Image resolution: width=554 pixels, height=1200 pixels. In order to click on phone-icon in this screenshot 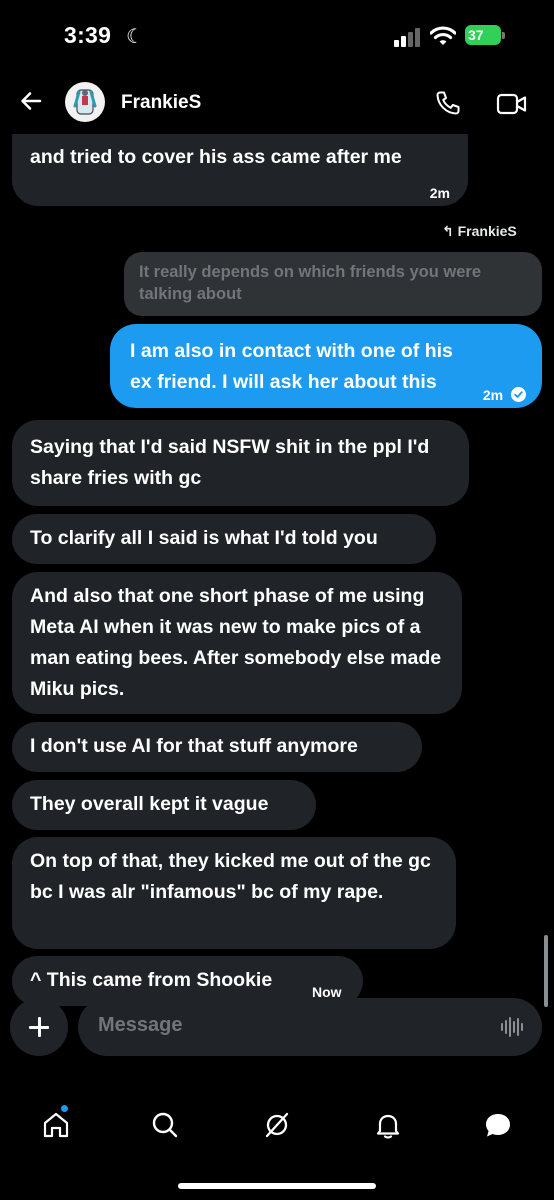, I will do `click(448, 103)`.